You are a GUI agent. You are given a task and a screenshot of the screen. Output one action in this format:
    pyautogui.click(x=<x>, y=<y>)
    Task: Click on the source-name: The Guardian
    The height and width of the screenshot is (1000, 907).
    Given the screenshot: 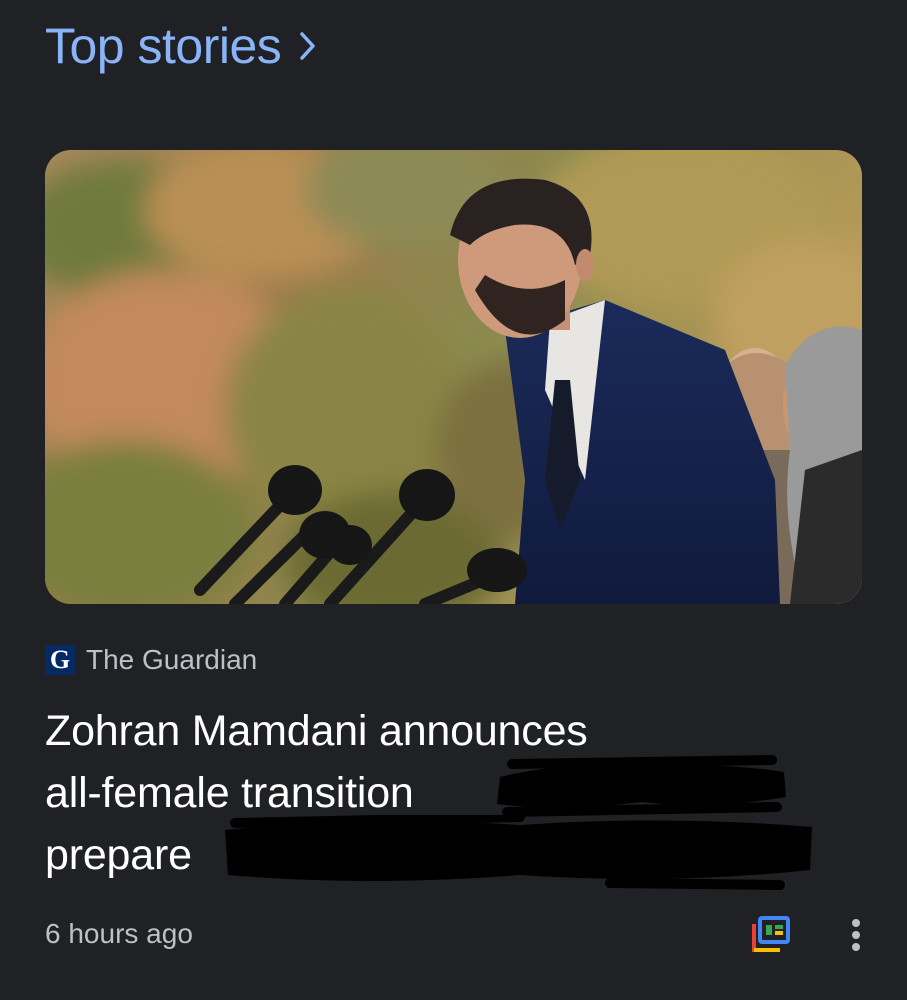 What is the action you would take?
    pyautogui.click(x=172, y=659)
    